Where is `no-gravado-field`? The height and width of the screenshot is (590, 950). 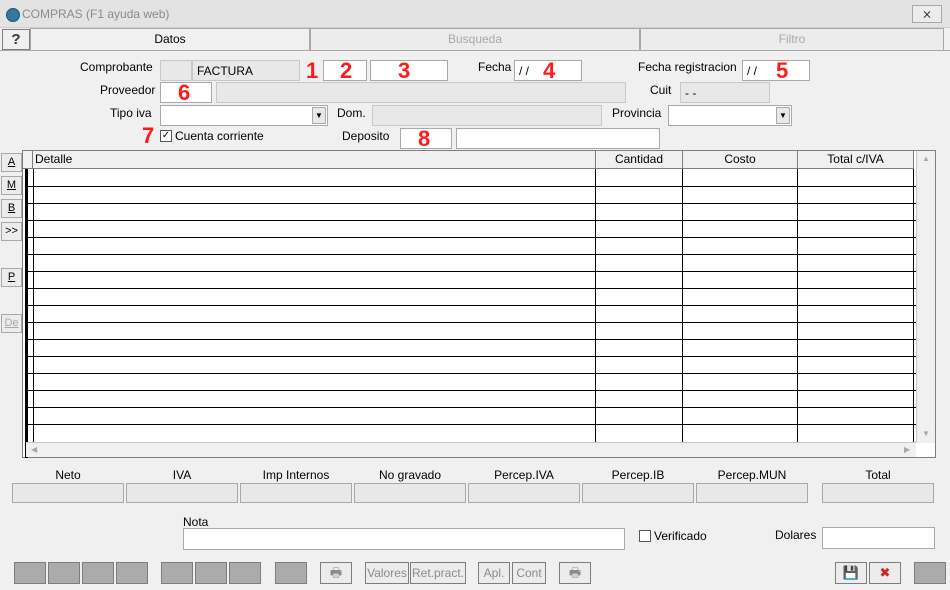 no-gravado-field is located at coordinates (410, 493).